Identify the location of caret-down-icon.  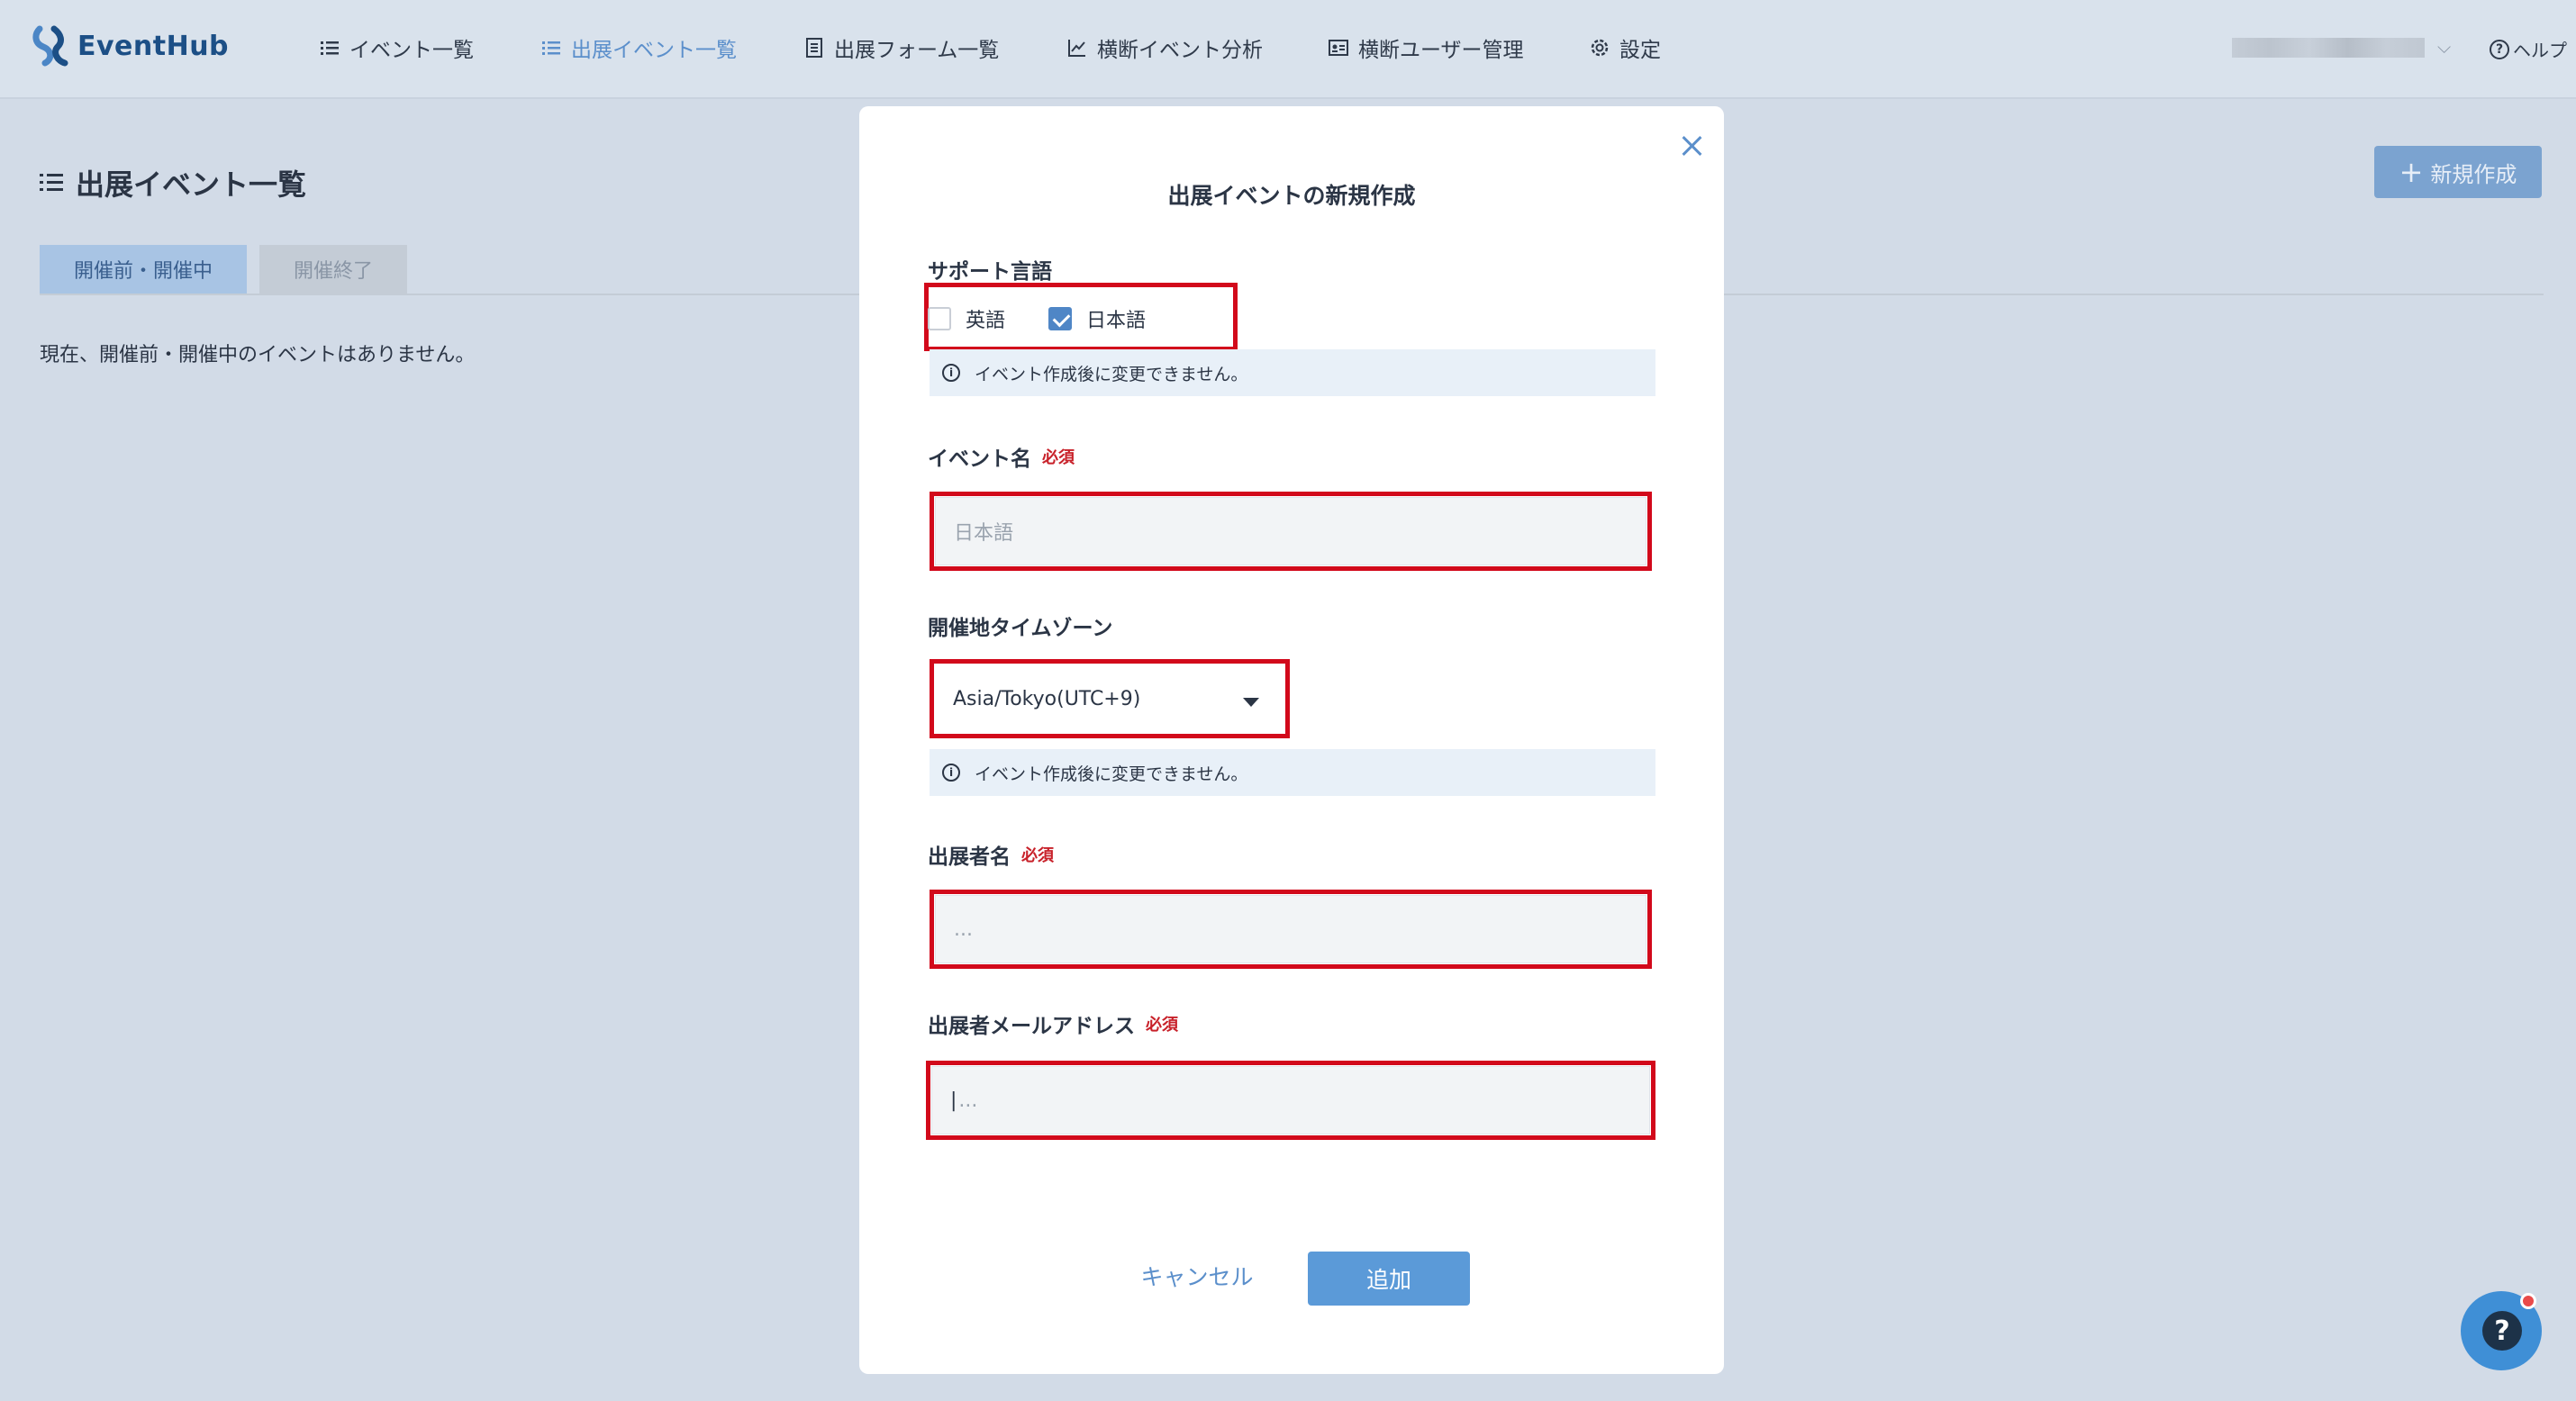
(1251, 702).